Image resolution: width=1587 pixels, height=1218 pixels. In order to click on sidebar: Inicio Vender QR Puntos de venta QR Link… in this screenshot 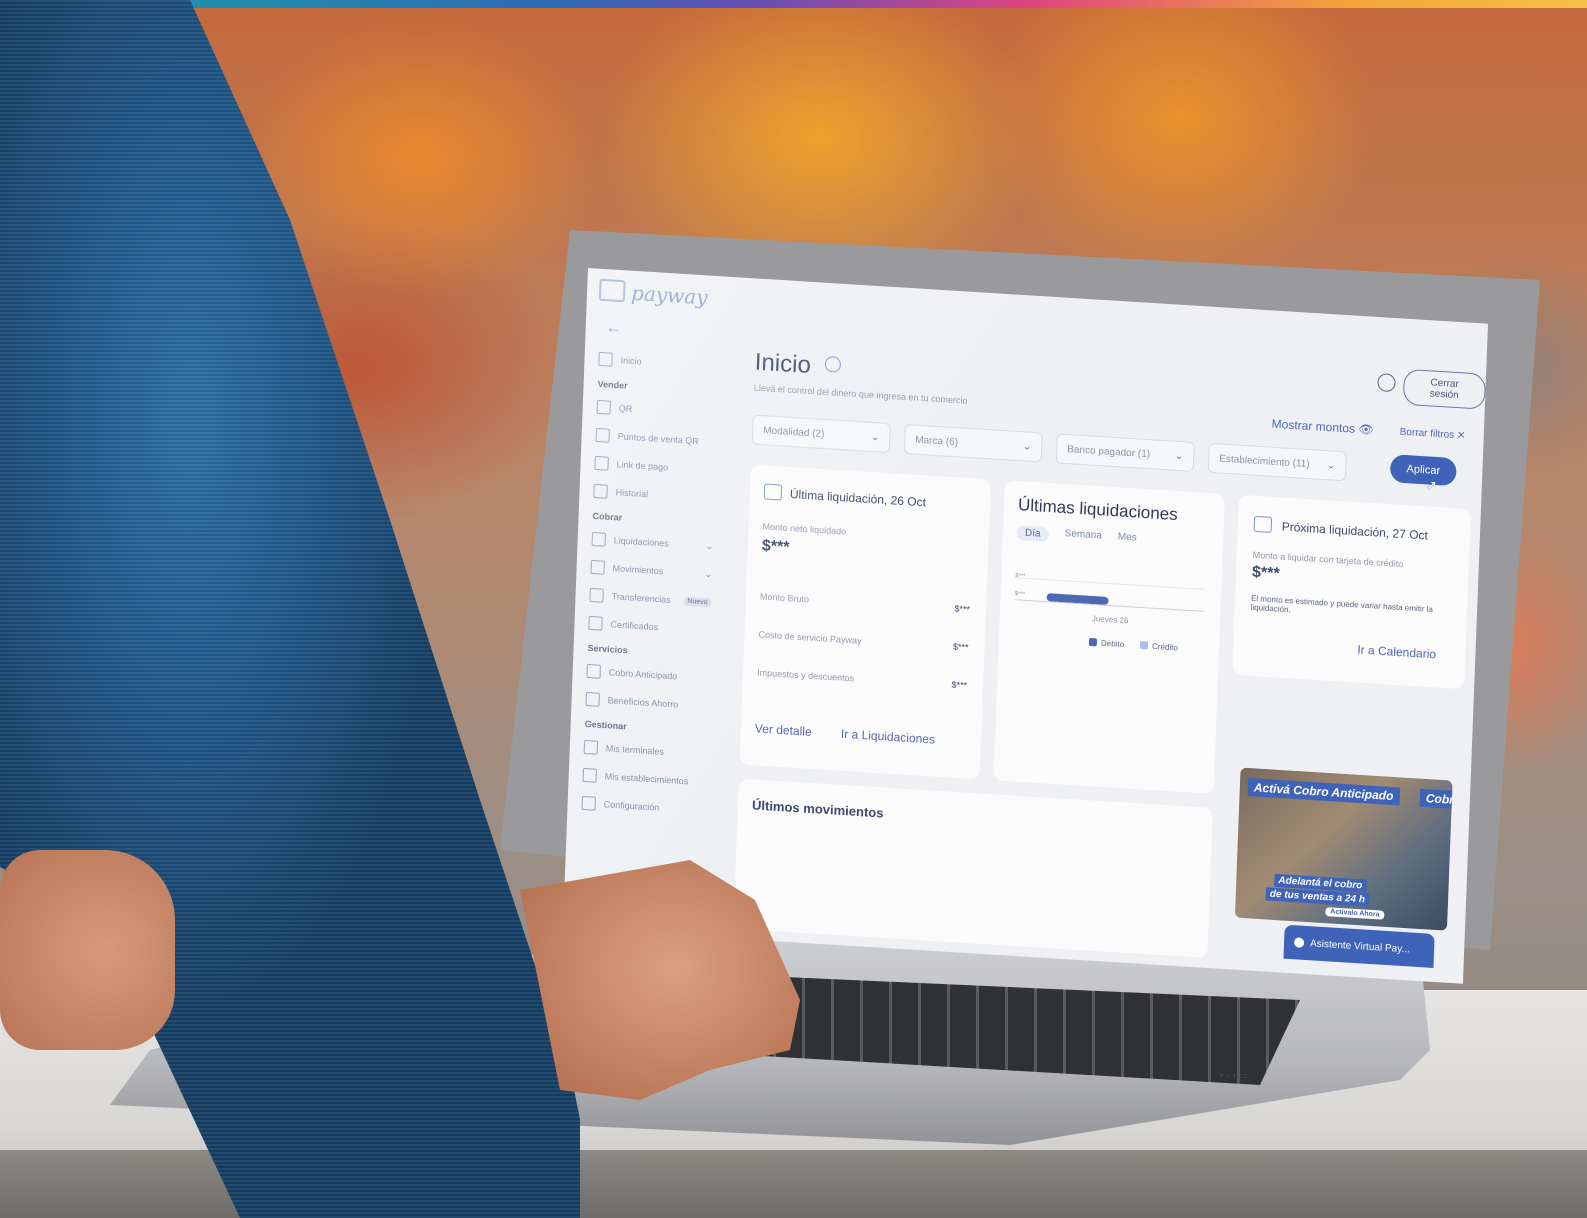, I will do `click(651, 584)`.